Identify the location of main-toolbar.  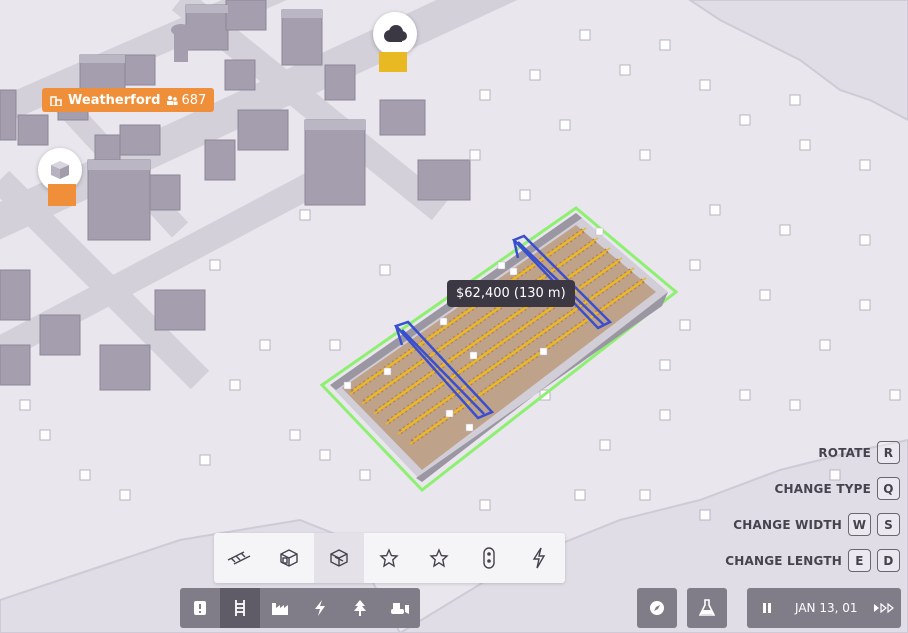
(300, 608).